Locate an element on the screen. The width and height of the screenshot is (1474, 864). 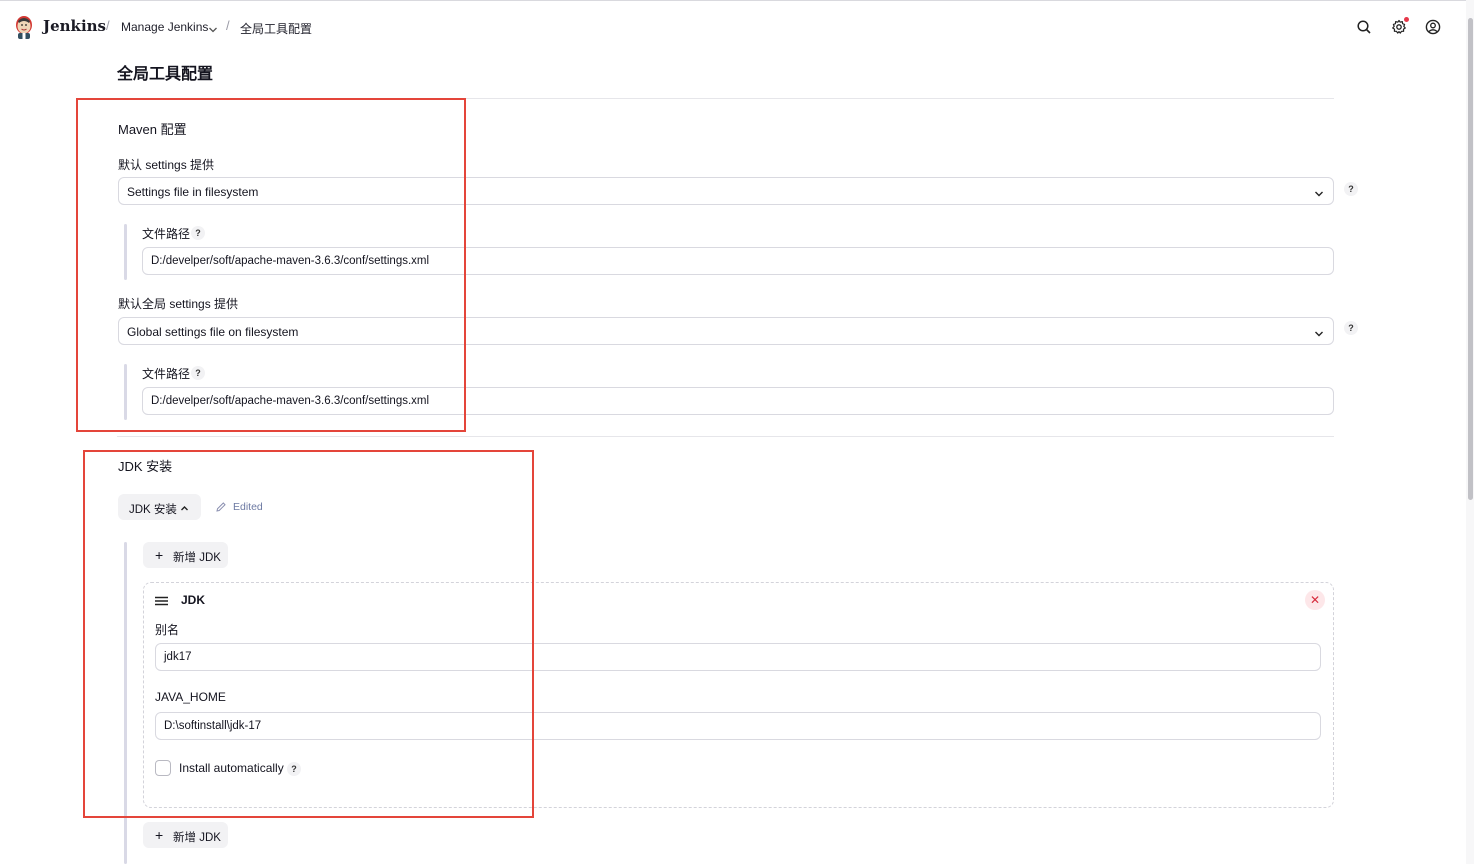
jenkins-logo-icon is located at coordinates (24, 27).